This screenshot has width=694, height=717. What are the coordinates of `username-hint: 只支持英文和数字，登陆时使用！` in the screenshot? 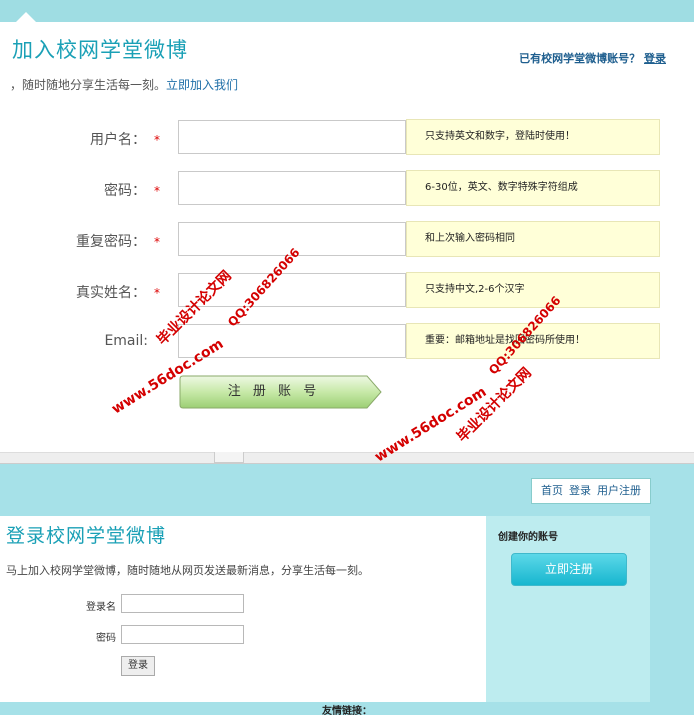 It's located at (533, 137).